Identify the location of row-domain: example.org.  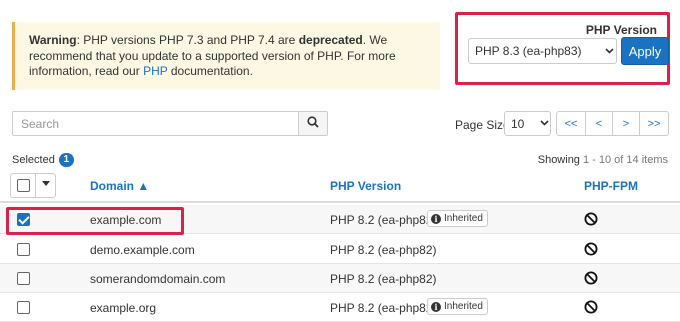
(123, 308).